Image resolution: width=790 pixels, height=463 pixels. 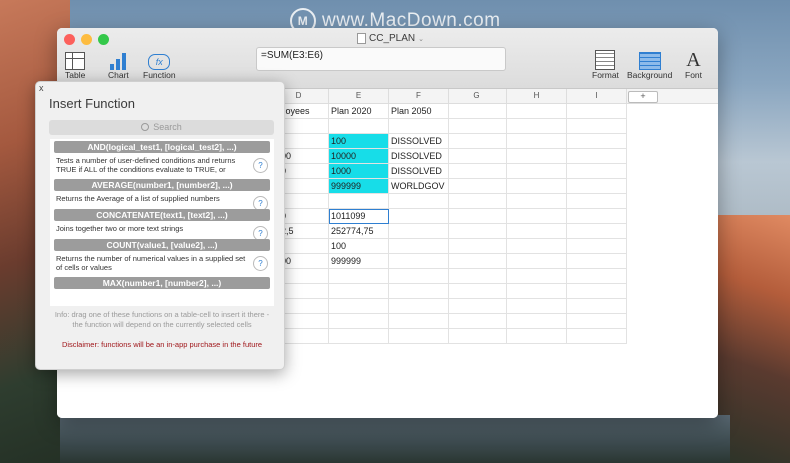 I want to click on function-name: AVERAGE(number1, [number2], ...), so click(x=162, y=185).